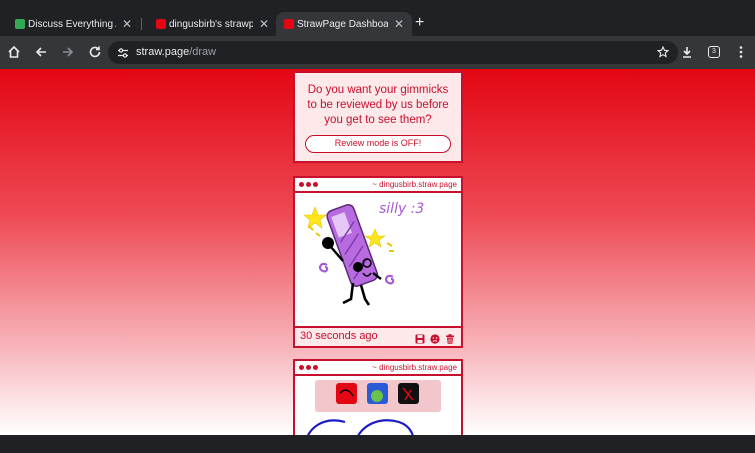 The image size is (755, 453). I want to click on url-path: /draw, so click(203, 52).